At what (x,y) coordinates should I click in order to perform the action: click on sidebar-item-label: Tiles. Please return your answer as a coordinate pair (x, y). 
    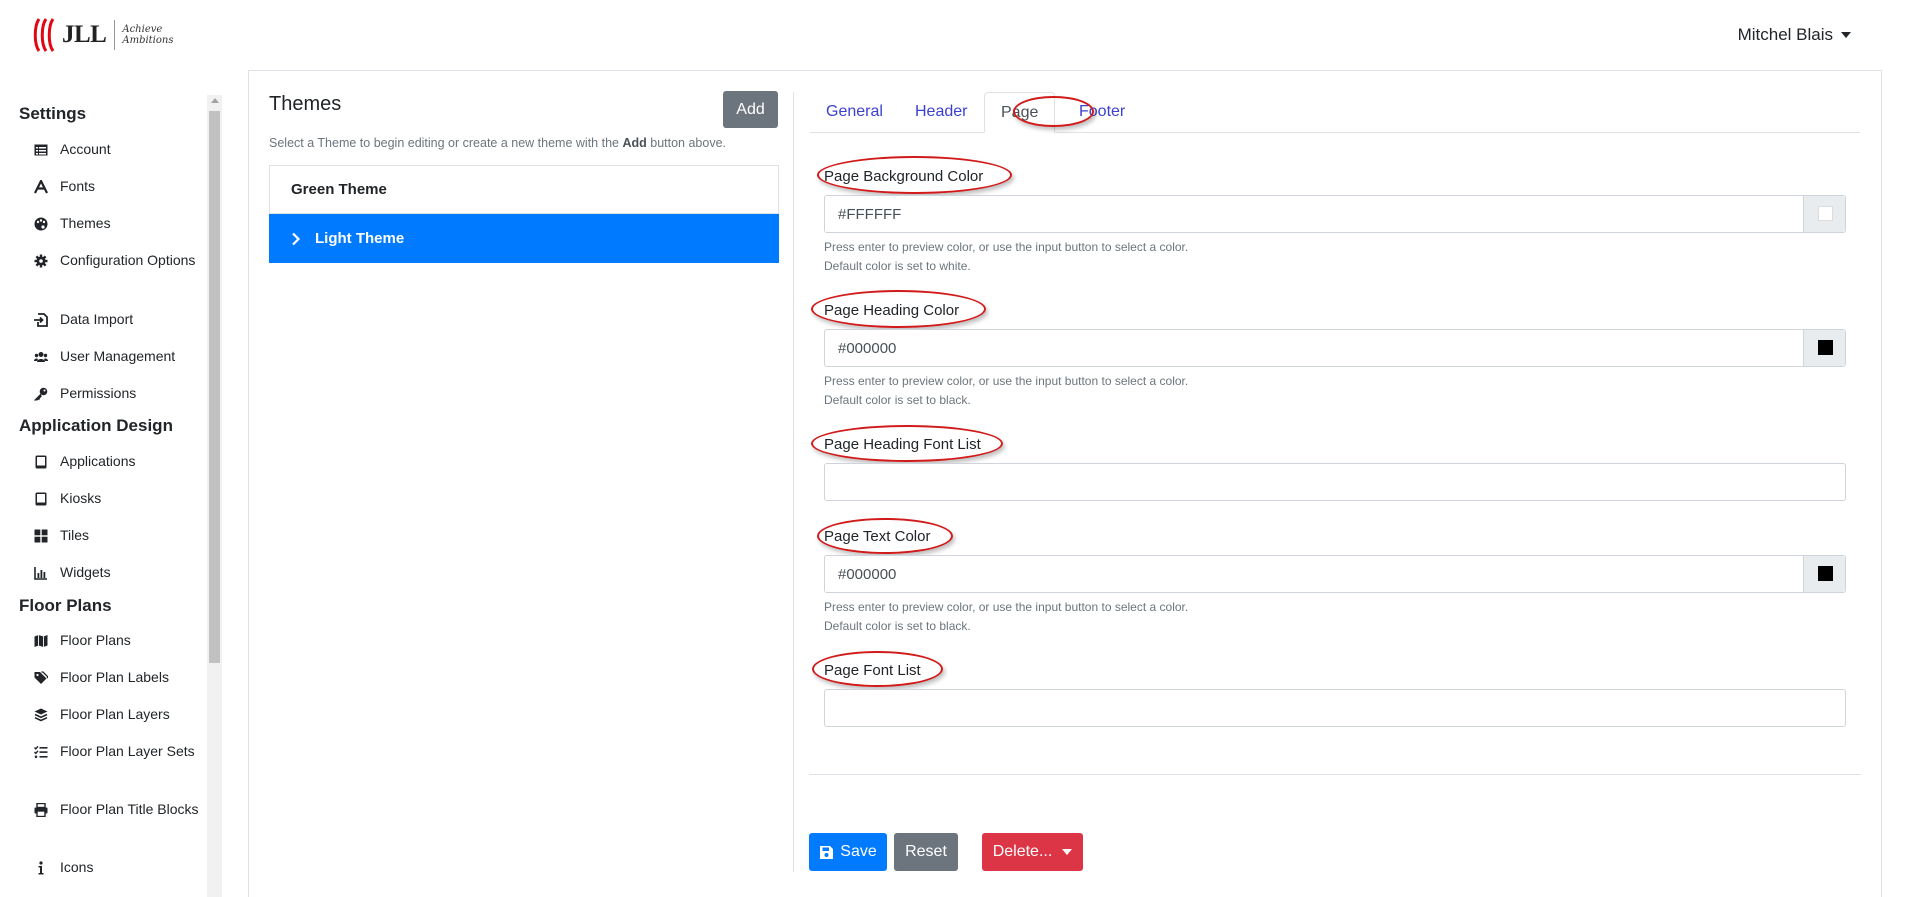
    Looking at the image, I should click on (75, 535).